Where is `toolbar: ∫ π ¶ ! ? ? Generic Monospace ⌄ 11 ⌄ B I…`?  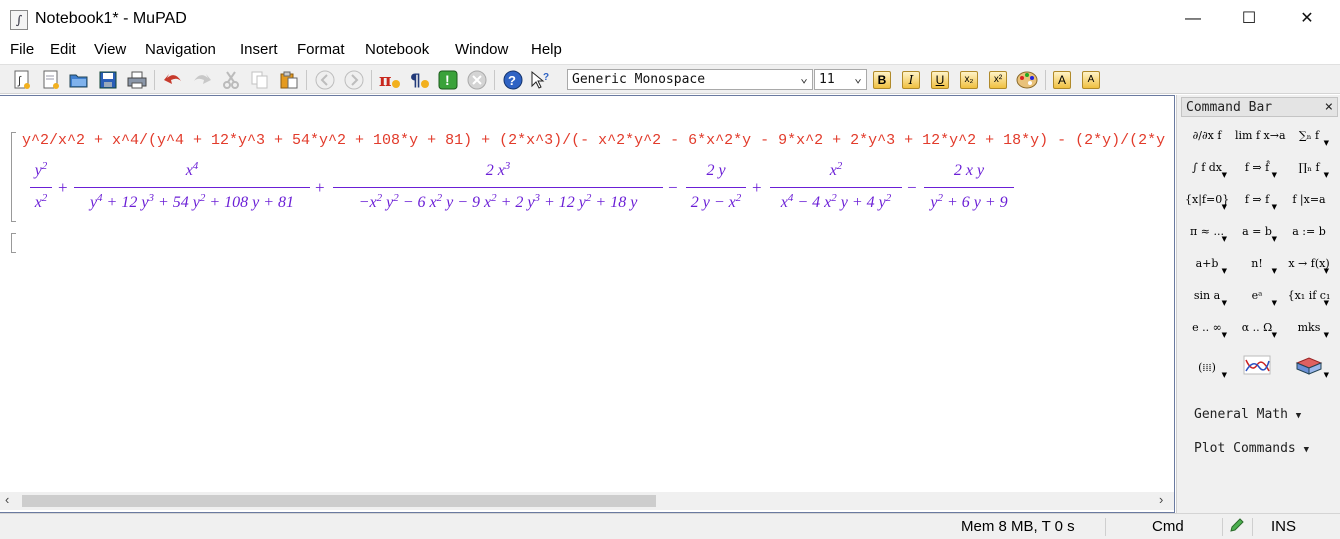
toolbar: ∫ π ¶ ! ? ? Generic Monospace ⌄ 11 ⌄ B I… is located at coordinates (670, 79).